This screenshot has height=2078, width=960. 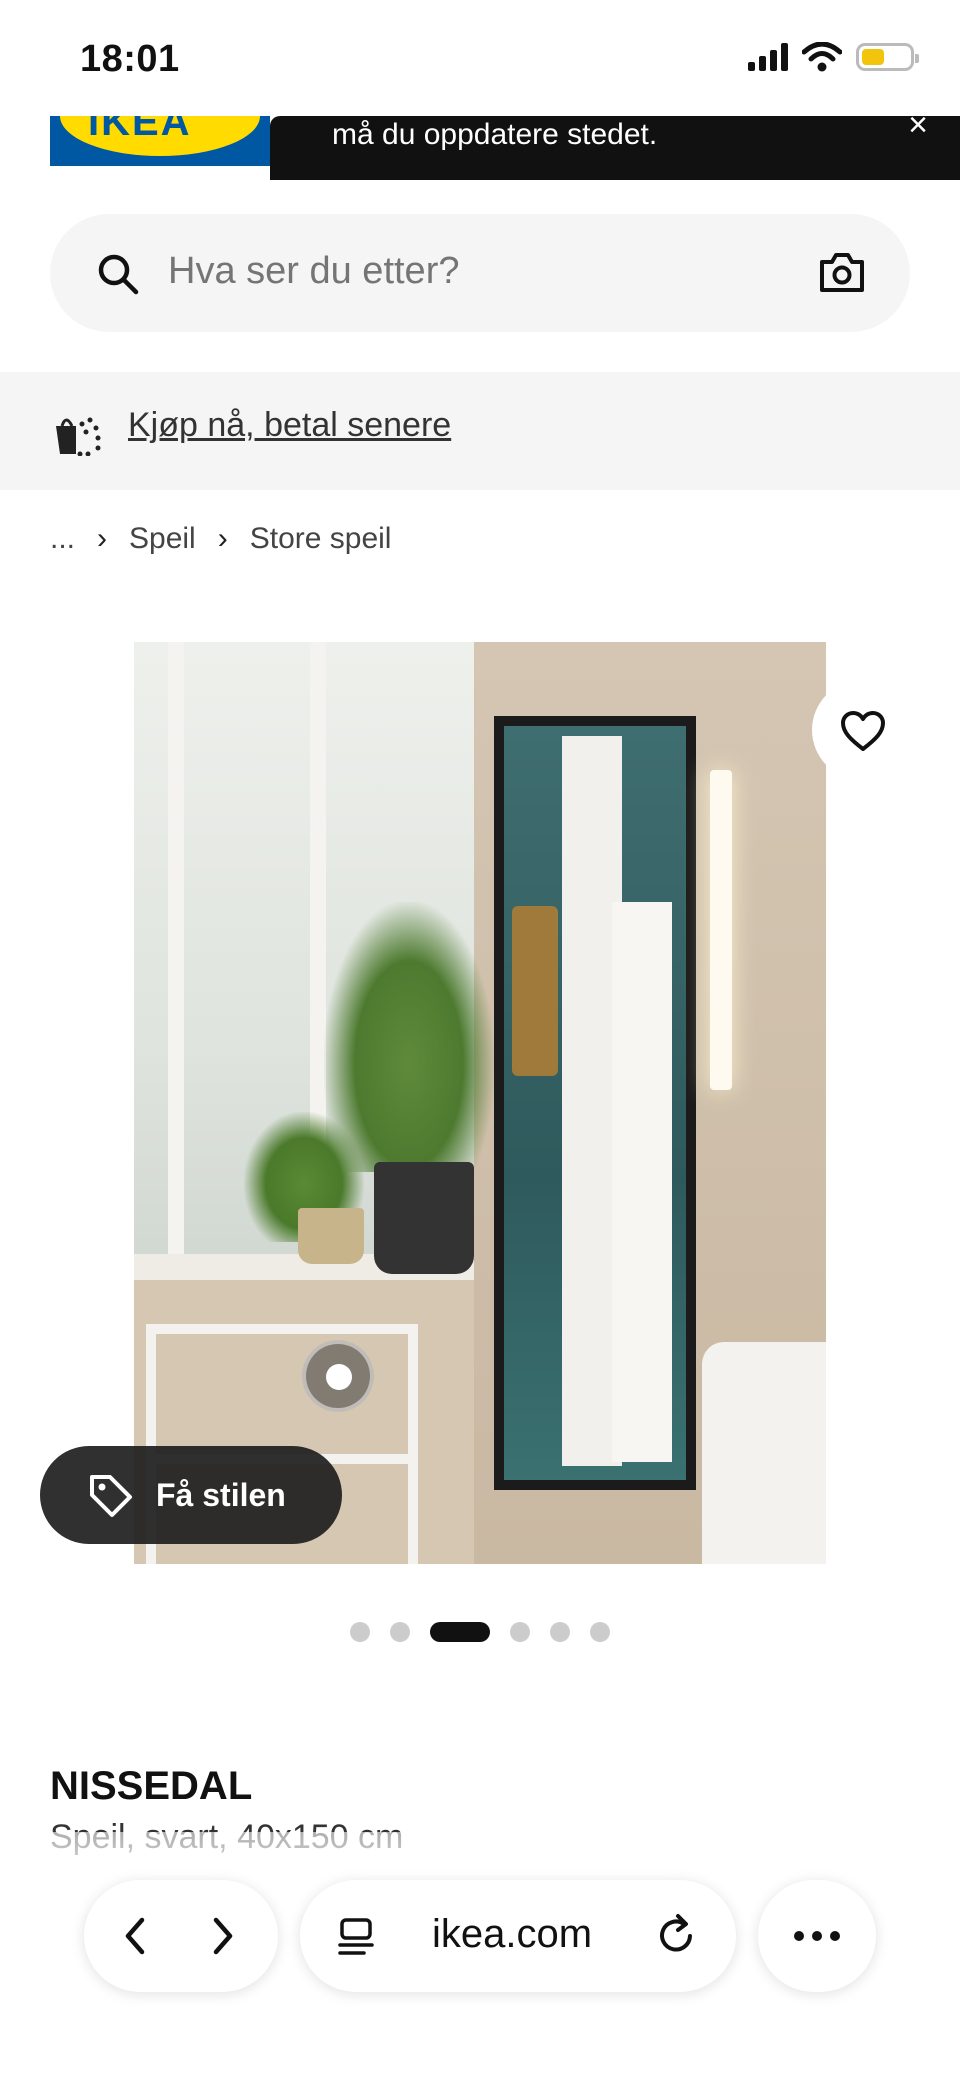 I want to click on product-name: NISSEDAL, so click(x=151, y=1786).